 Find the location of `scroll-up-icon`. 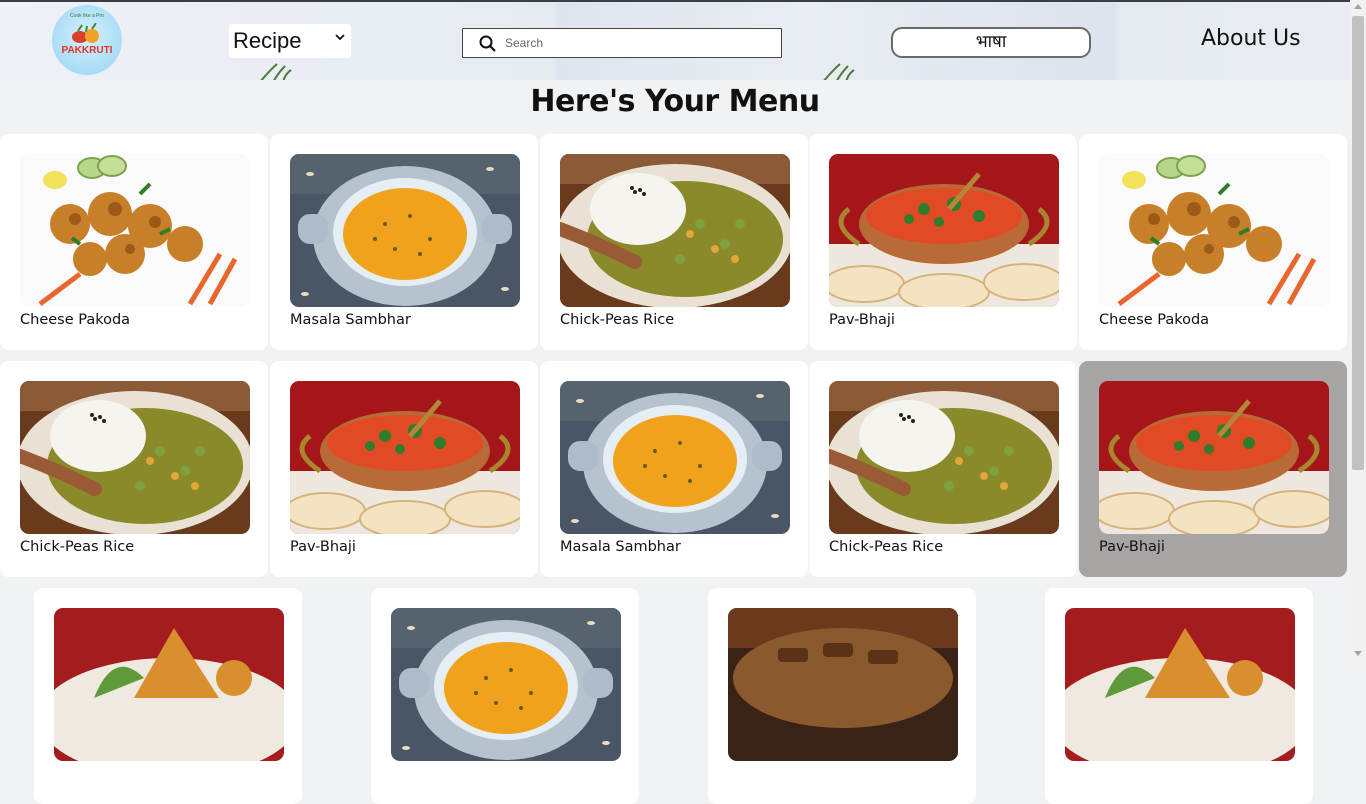

scroll-up-icon is located at coordinates (1358, 6).